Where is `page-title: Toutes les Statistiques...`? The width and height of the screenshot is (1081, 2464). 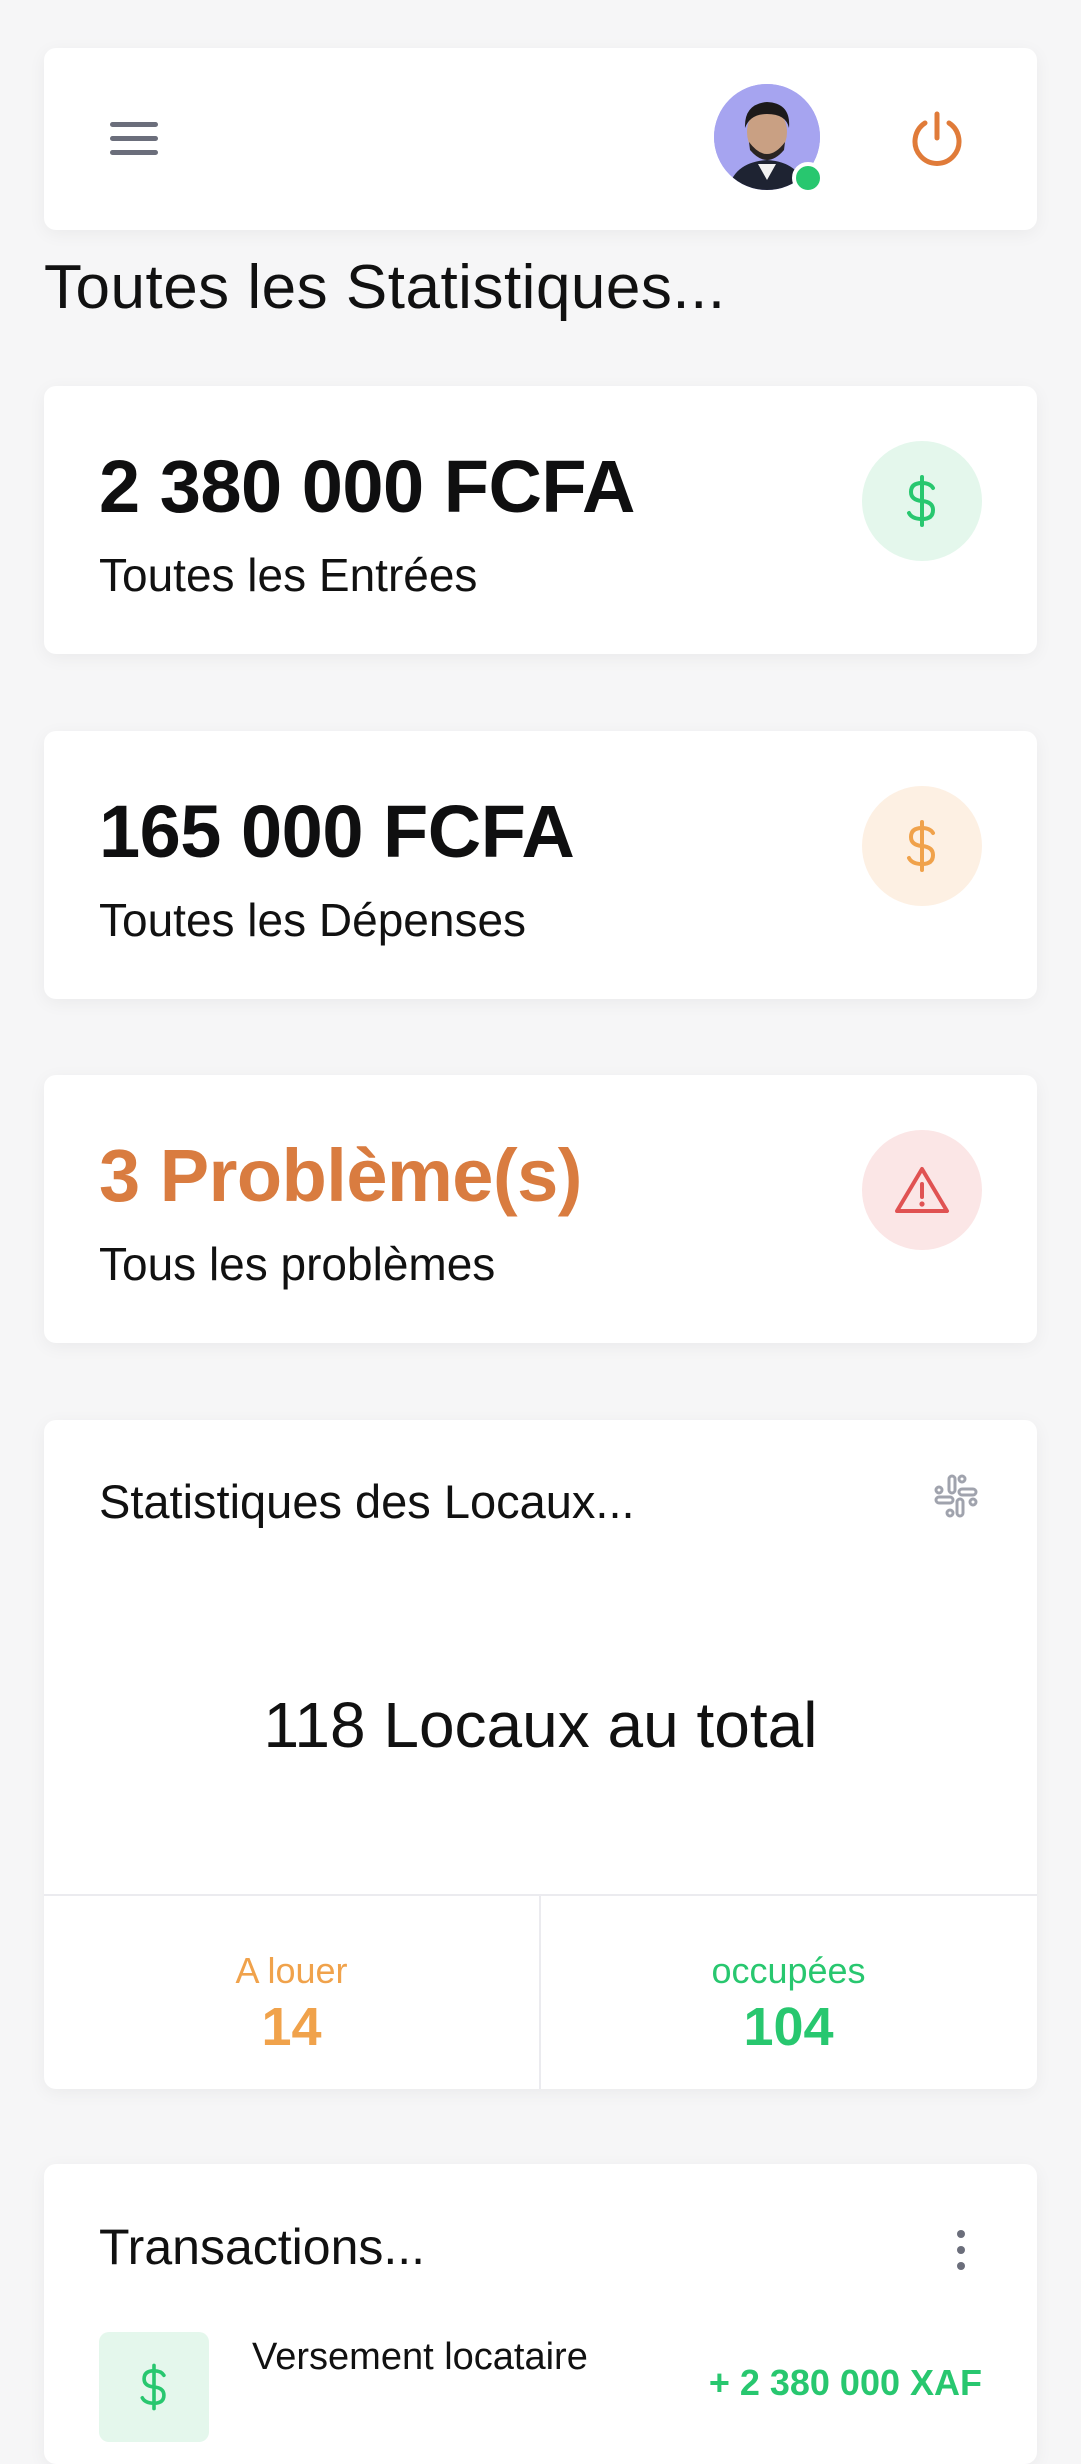
page-title: Toutes les Statistiques... is located at coordinates (385, 287).